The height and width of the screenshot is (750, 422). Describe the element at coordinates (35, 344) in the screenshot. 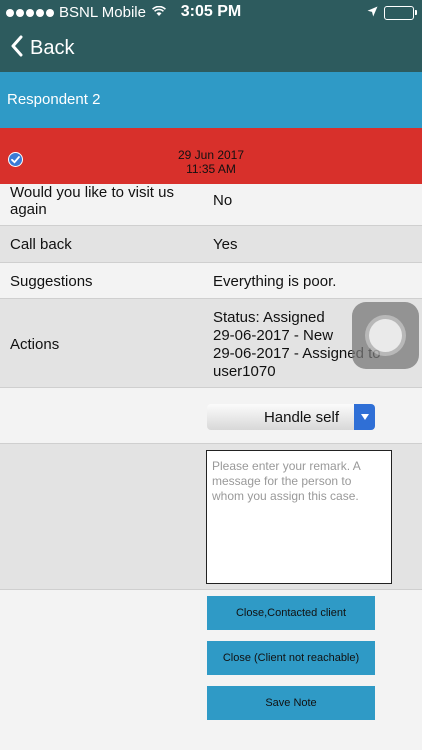

I see `row-label: Actions` at that location.